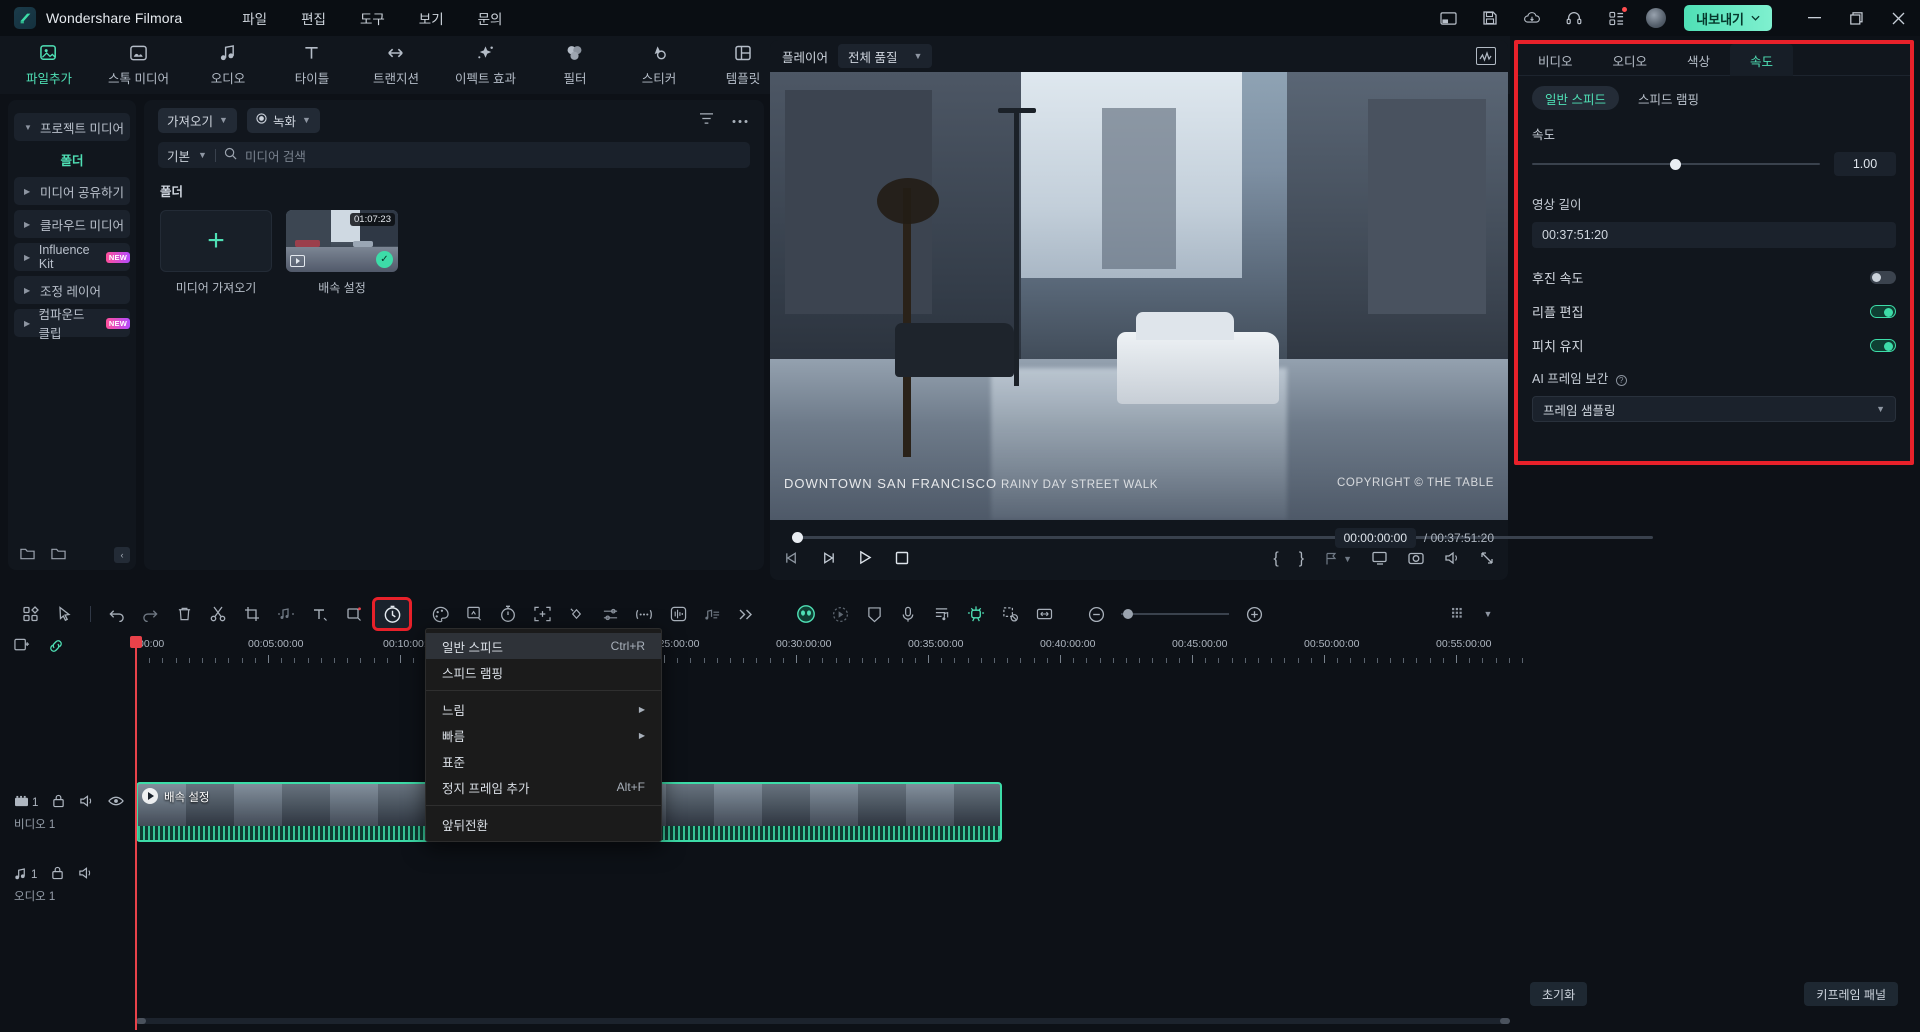  Describe the element at coordinates (490, 18) in the screenshot. I see `menu-item-support: 문의` at that location.